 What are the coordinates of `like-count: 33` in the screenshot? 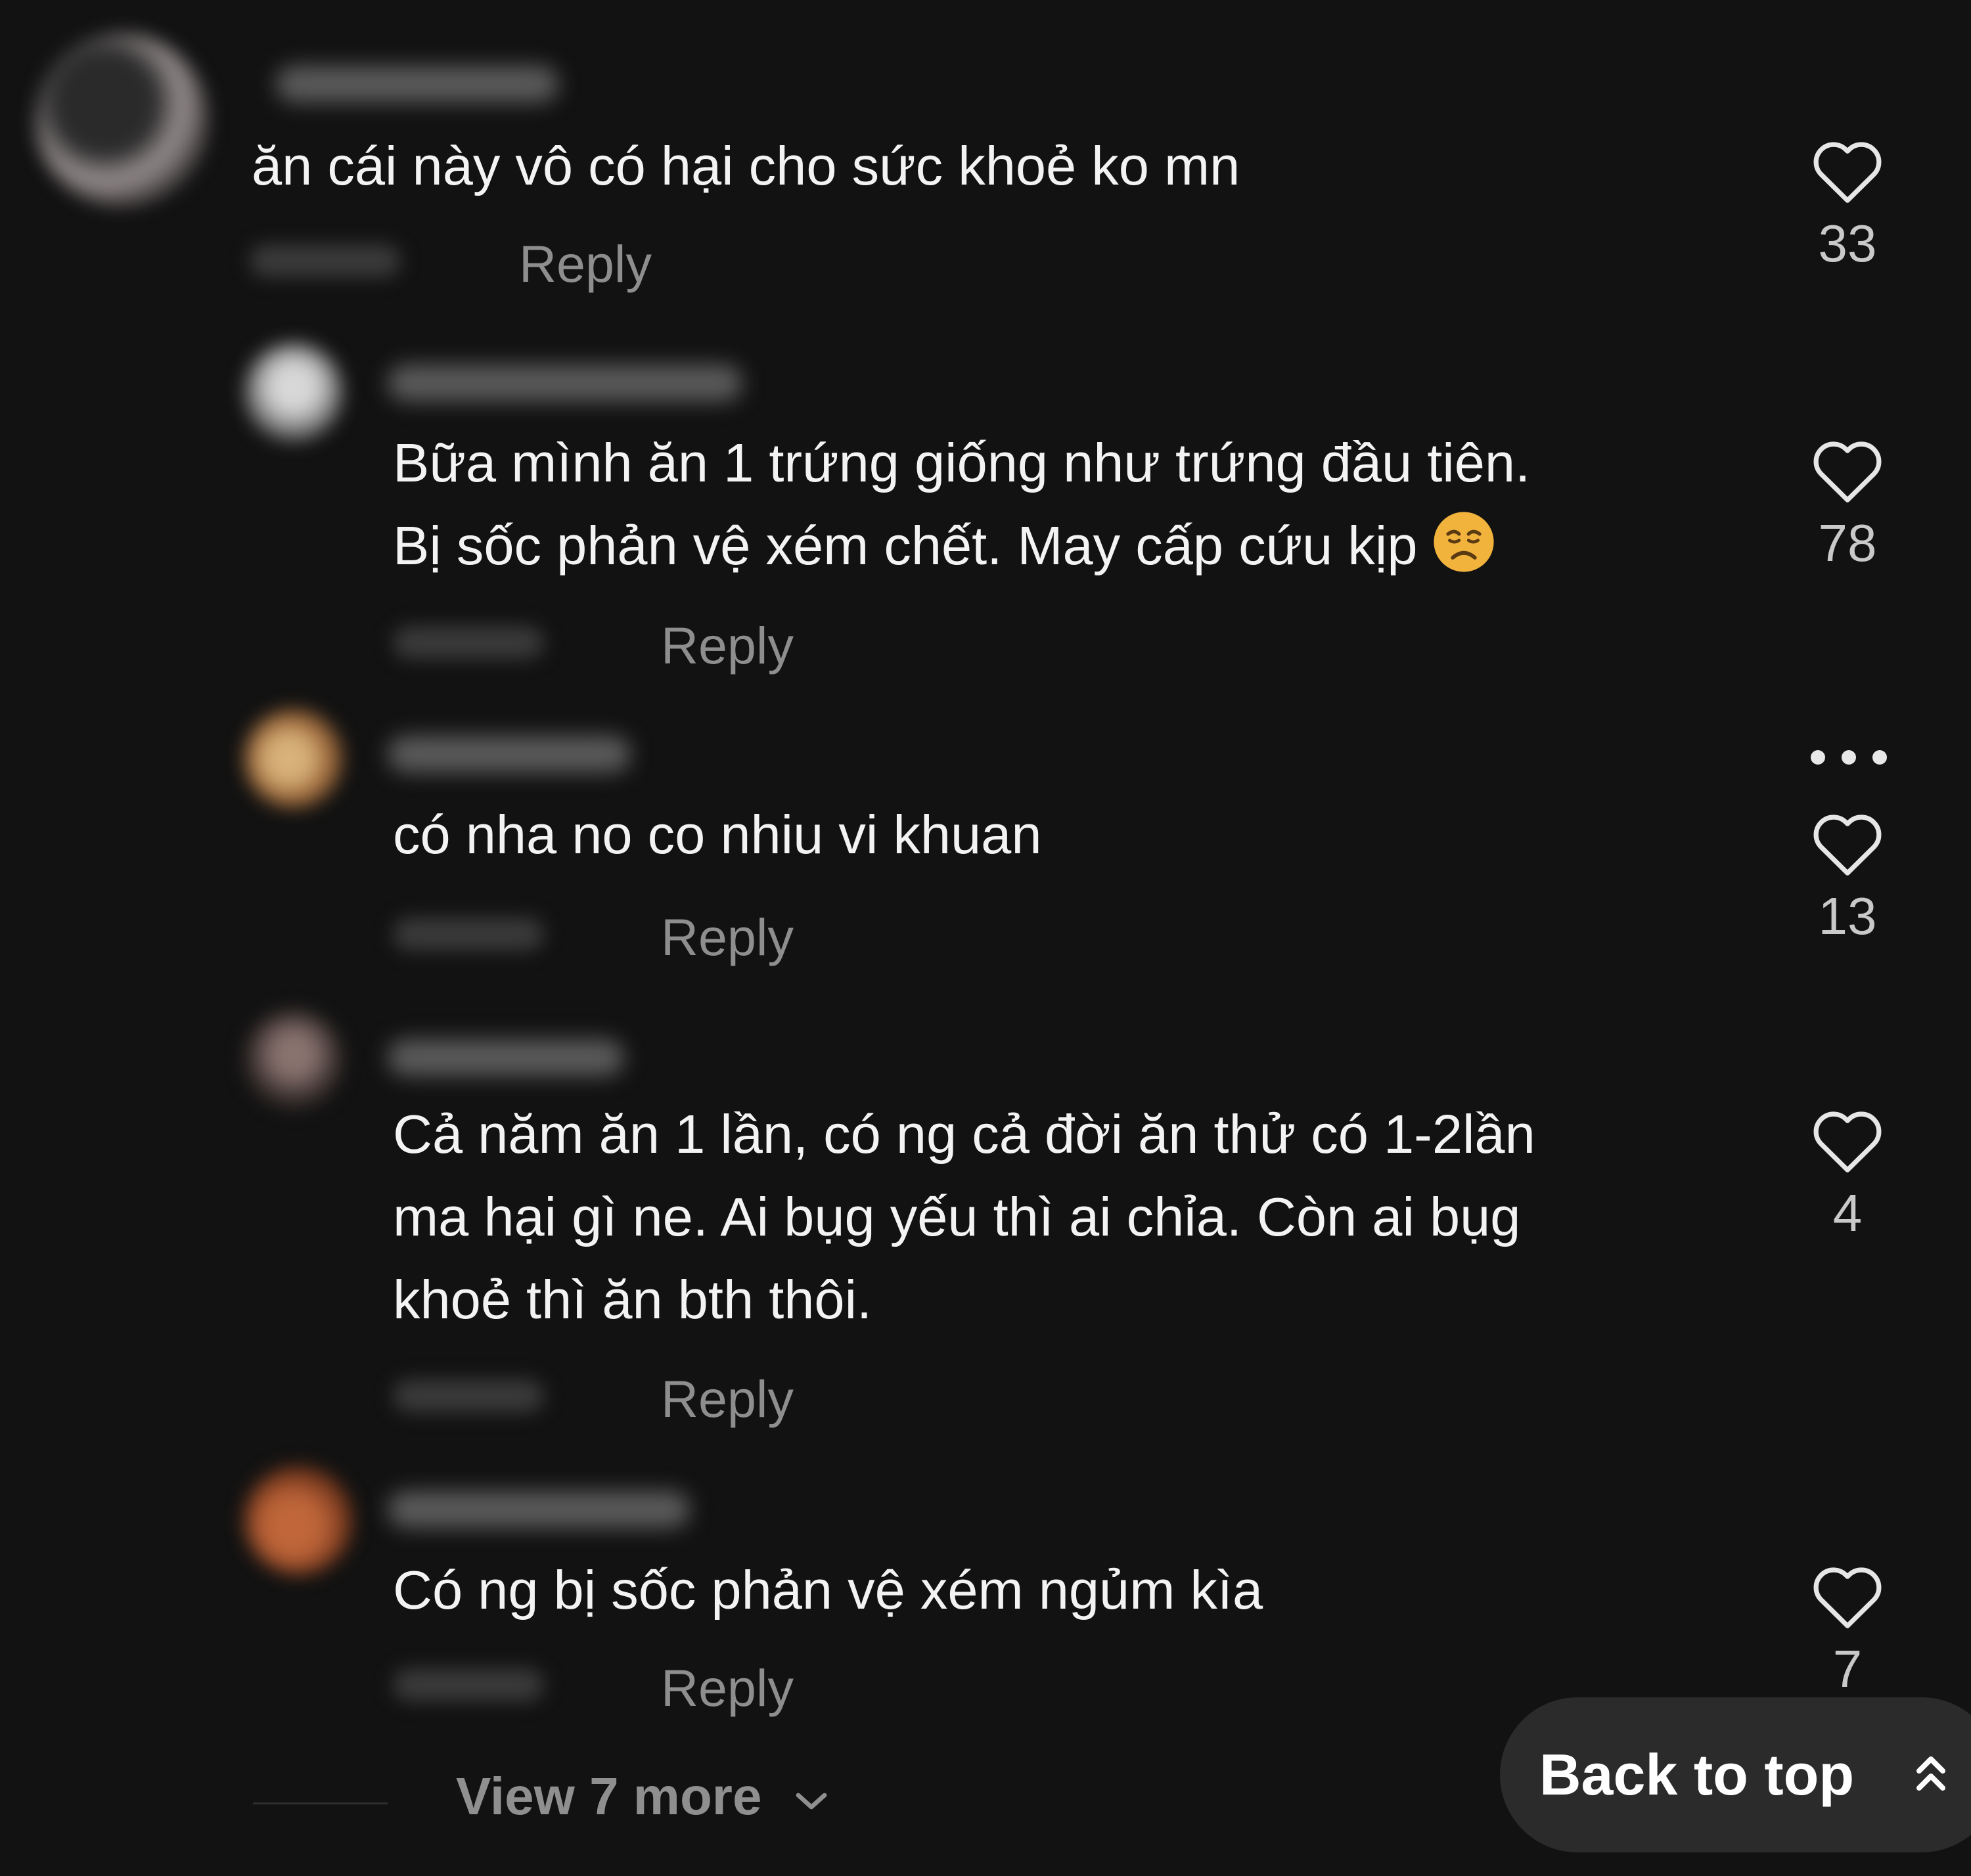 It's located at (1847, 243).